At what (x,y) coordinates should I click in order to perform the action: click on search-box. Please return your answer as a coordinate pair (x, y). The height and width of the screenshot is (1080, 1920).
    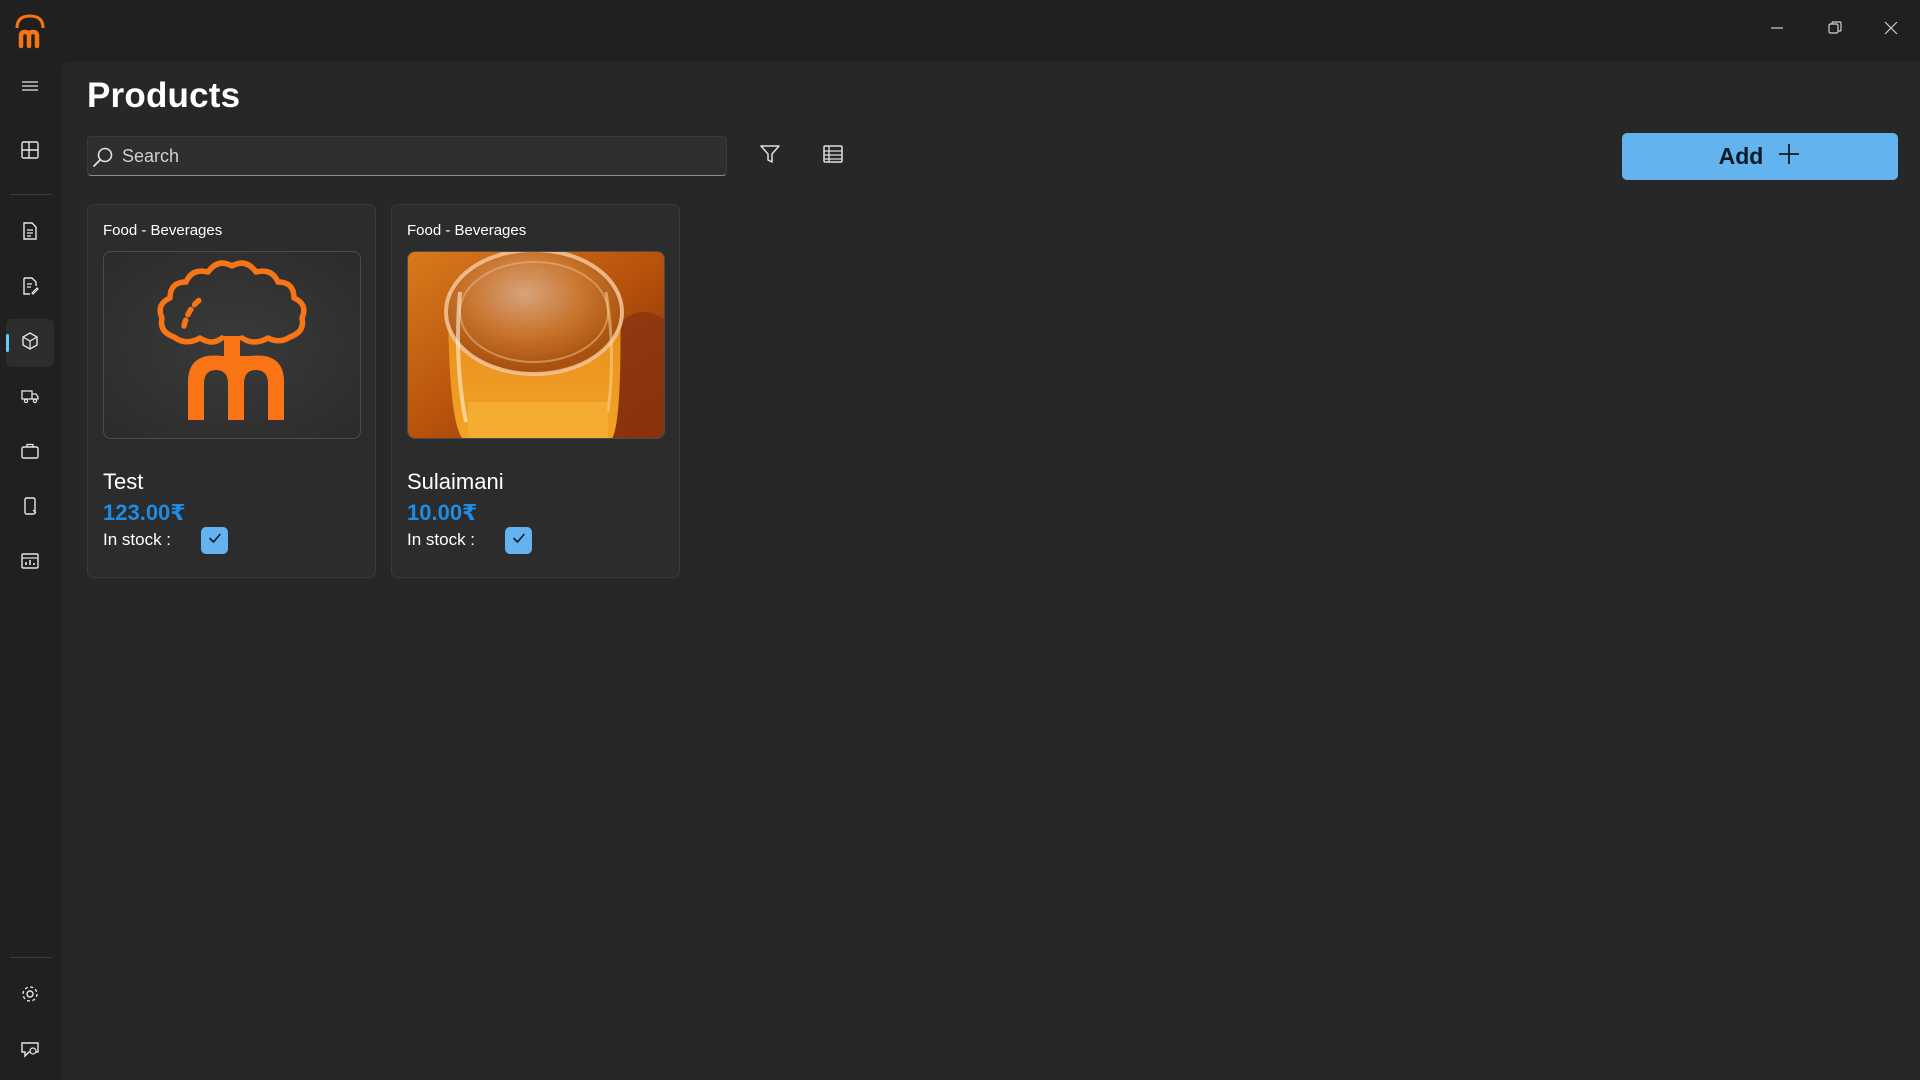
    Looking at the image, I should click on (407, 156).